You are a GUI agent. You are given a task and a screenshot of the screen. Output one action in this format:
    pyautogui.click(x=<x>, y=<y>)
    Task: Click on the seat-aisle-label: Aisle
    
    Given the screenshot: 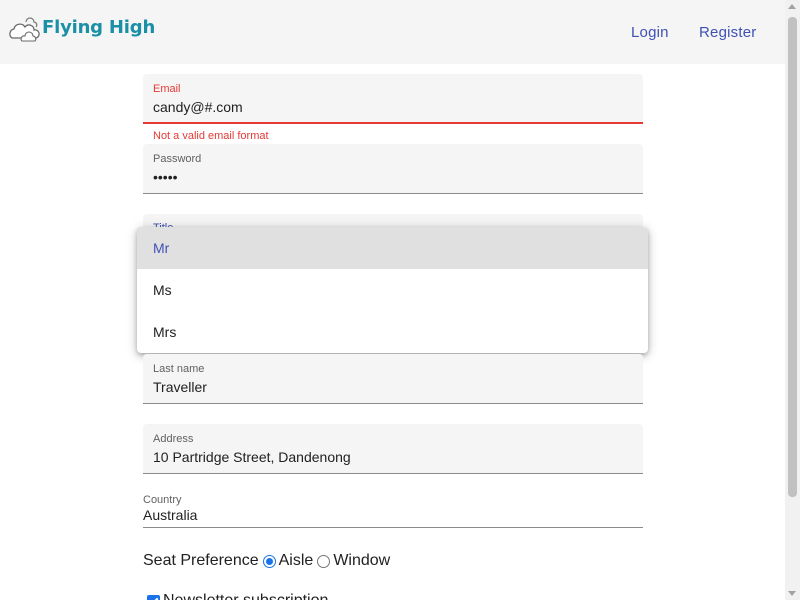 What is the action you would take?
    pyautogui.click(x=296, y=561)
    